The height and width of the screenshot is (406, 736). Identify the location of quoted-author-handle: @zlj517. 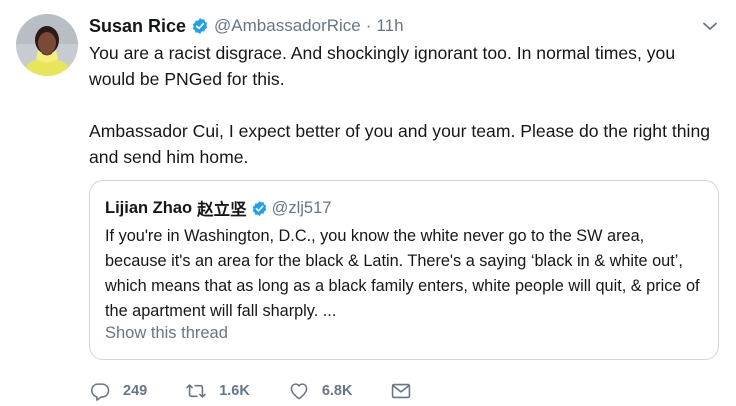
(301, 207).